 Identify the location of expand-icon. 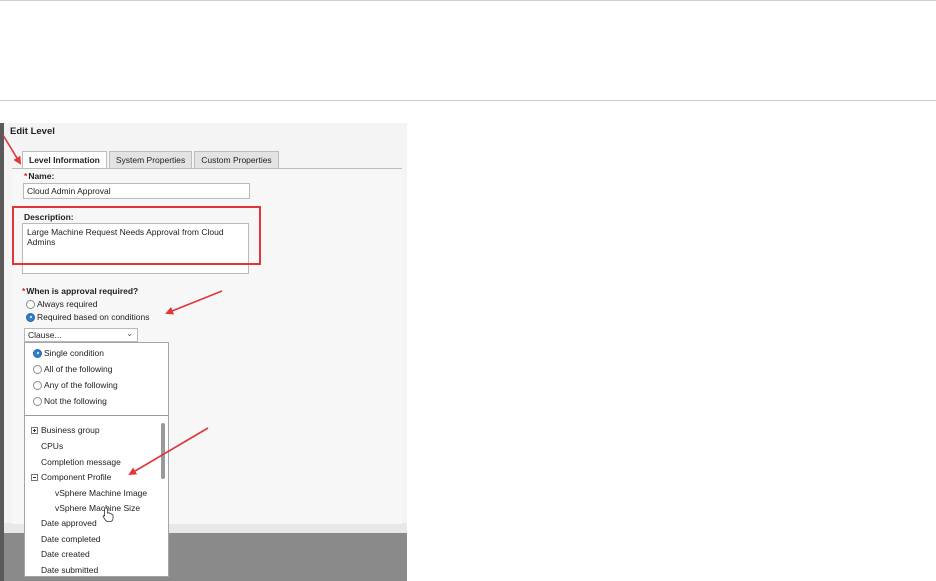
(34, 430).